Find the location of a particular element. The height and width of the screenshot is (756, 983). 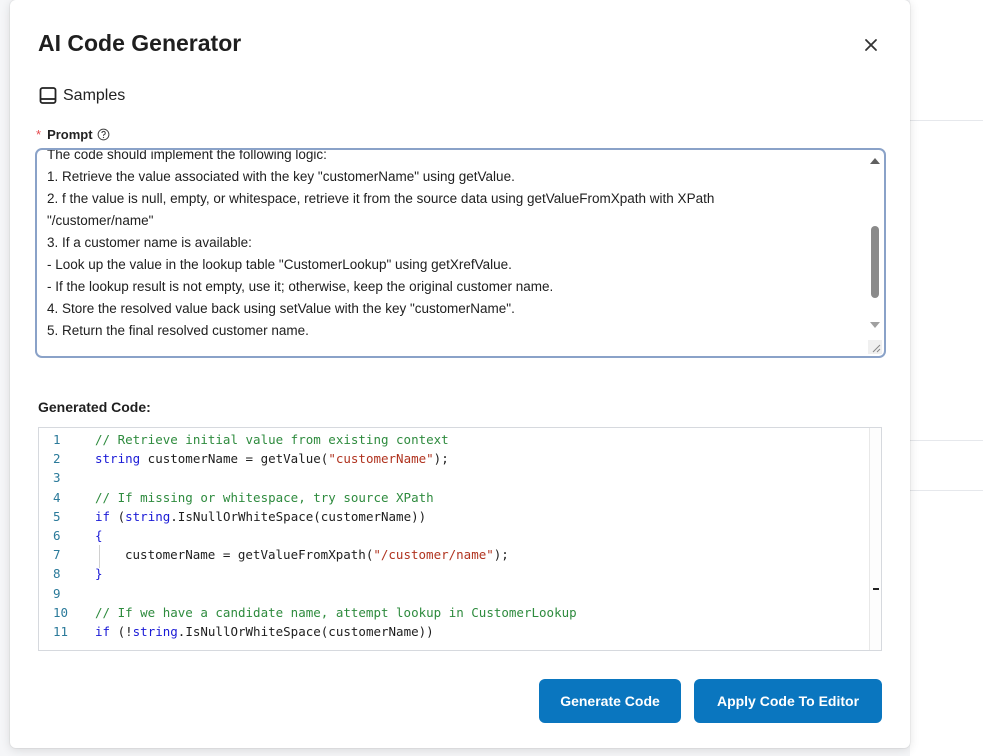

question-circle-icon is located at coordinates (103, 134).